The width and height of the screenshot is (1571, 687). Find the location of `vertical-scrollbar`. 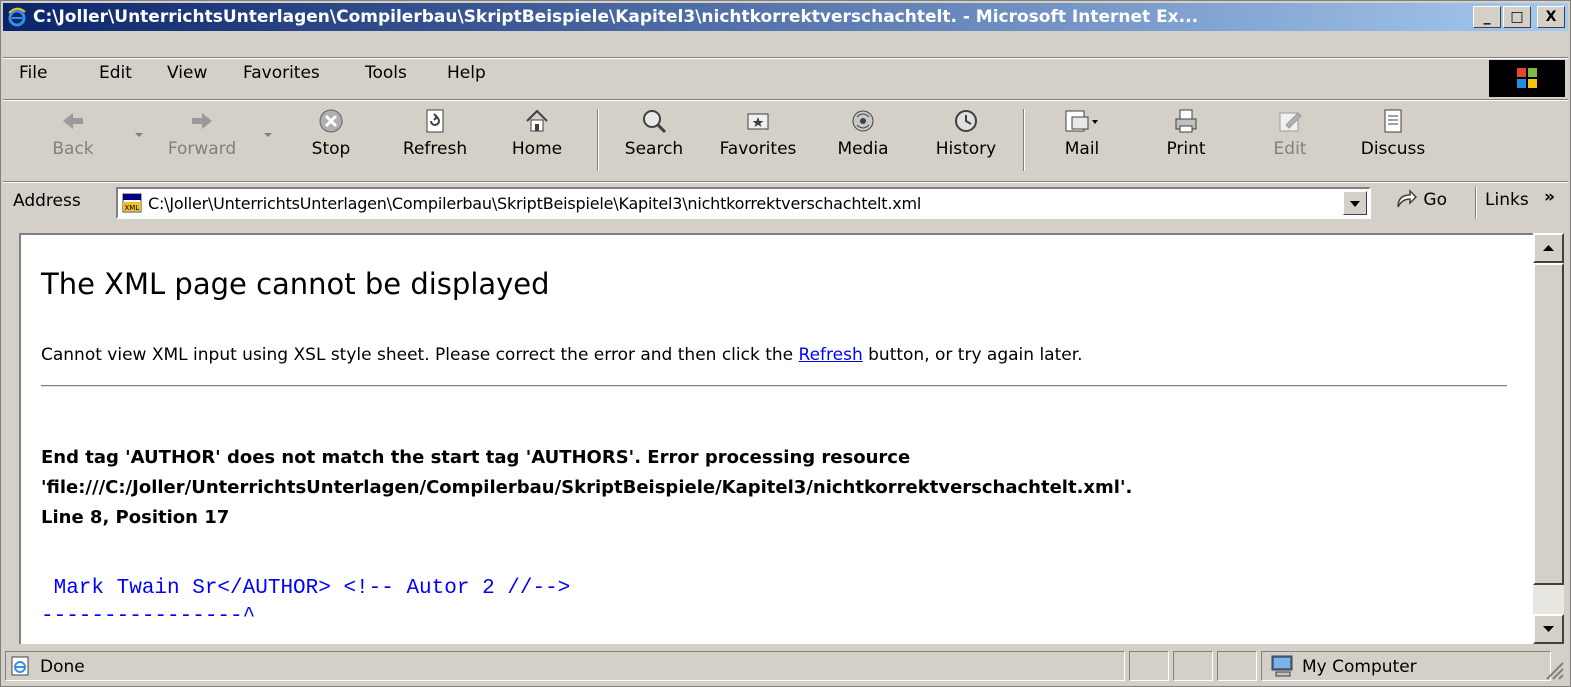

vertical-scrollbar is located at coordinates (1548, 438).